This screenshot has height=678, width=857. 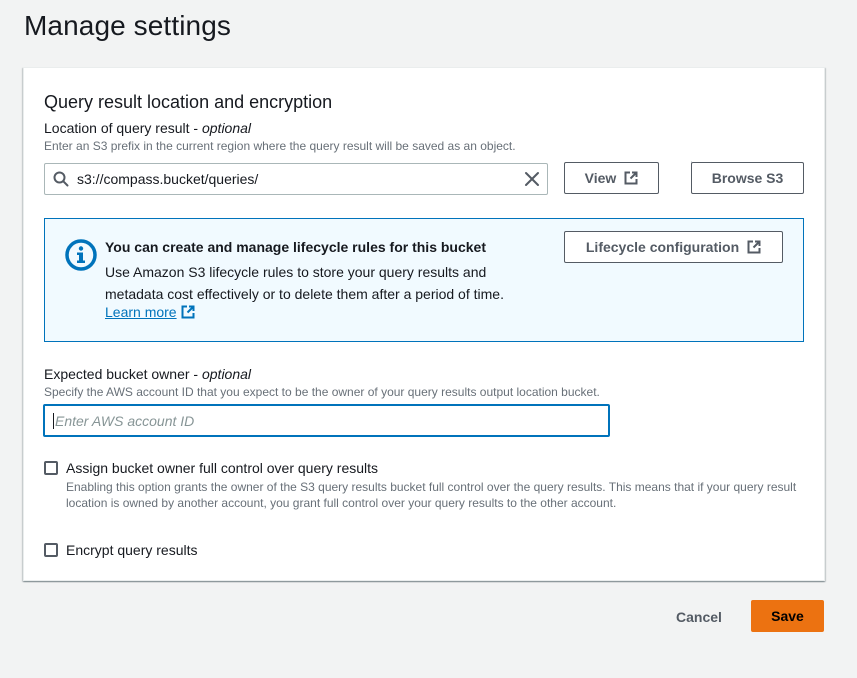 I want to click on cancel-button: Cancel, so click(x=699, y=616).